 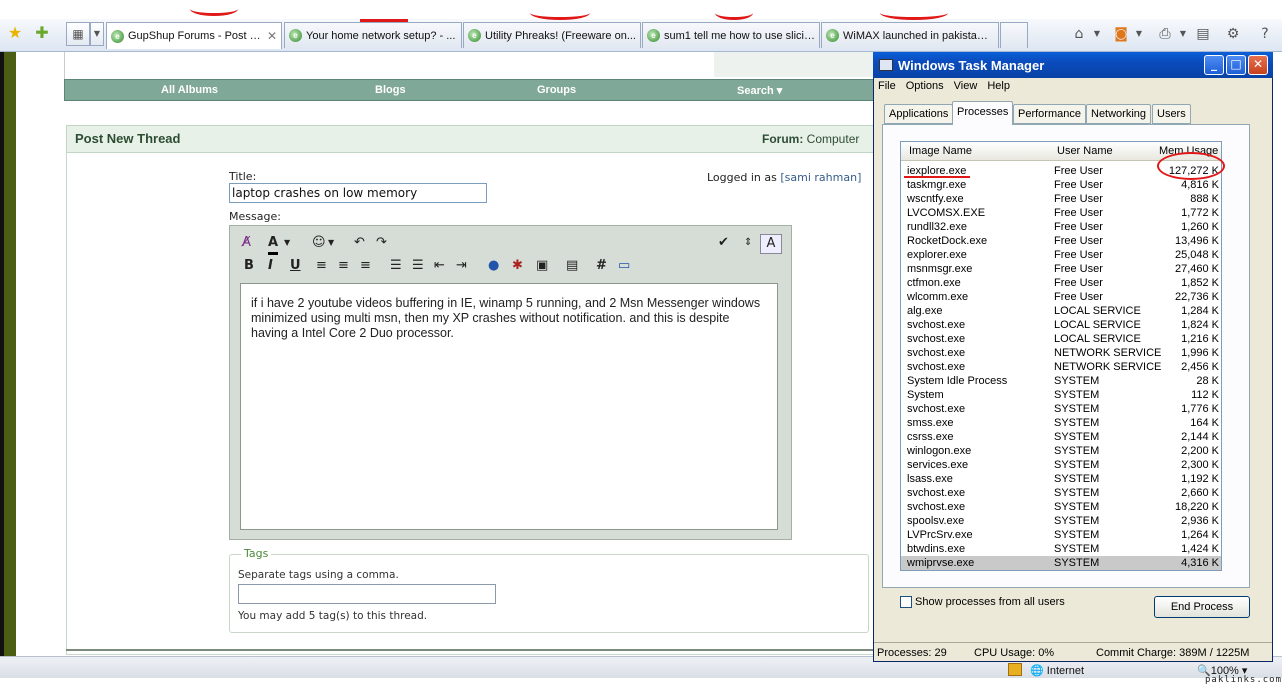 I want to click on process-row: msnmsgr.exe Free User 27,460 K, so click(x=1061, y=269).